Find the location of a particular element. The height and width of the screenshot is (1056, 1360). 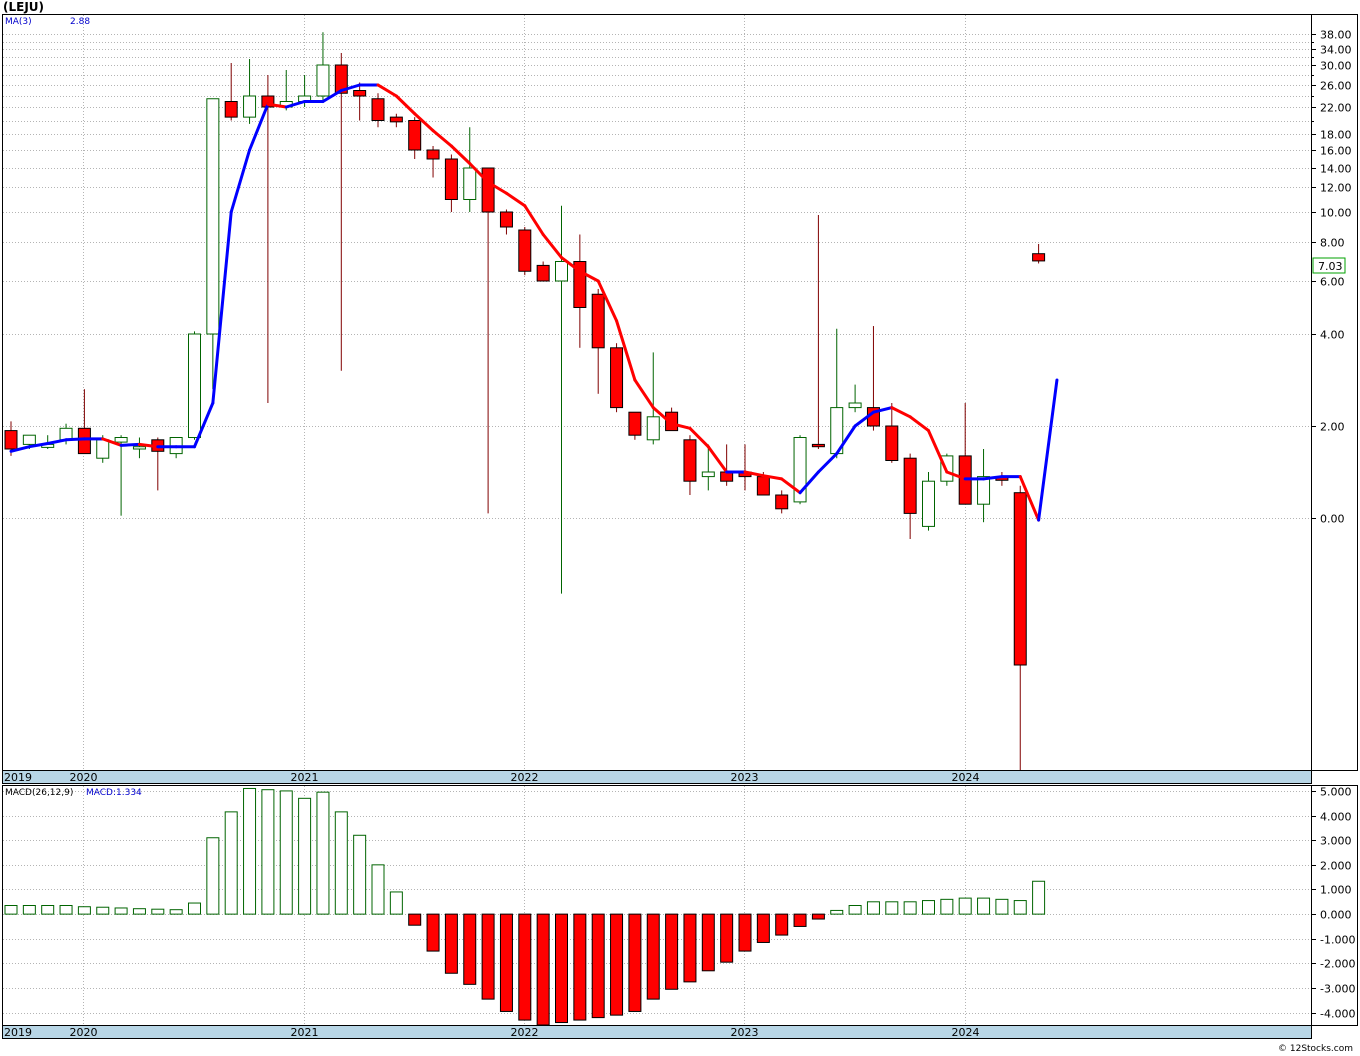

year-label: 2023 is located at coordinates (745, 777).